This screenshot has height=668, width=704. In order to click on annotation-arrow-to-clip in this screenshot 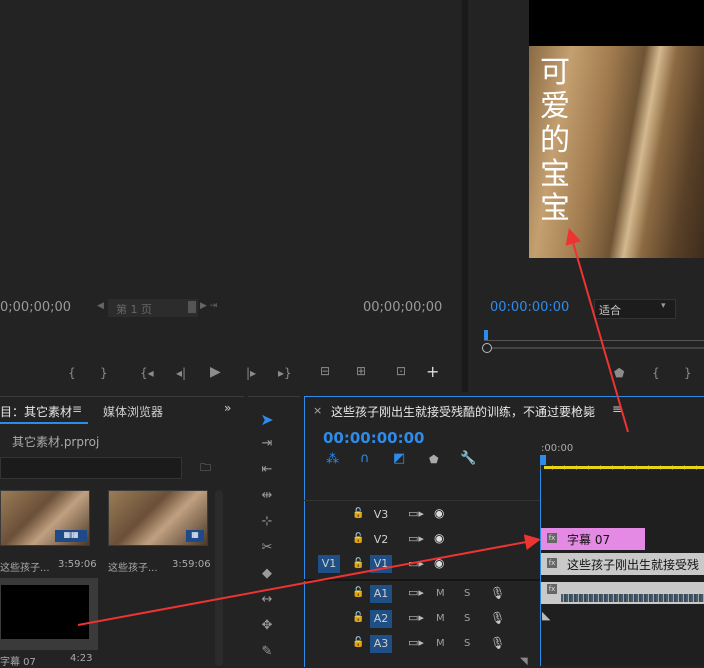, I will do `click(309, 580)`.